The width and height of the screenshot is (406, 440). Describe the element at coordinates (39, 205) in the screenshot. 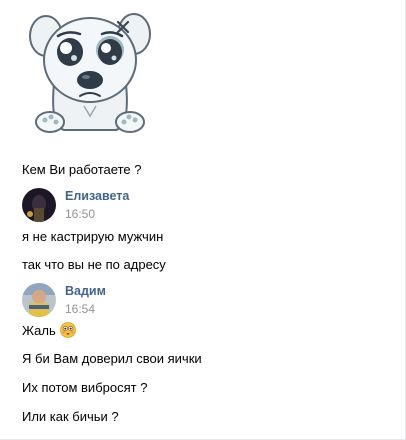

I see `avatar-elizaveta` at that location.